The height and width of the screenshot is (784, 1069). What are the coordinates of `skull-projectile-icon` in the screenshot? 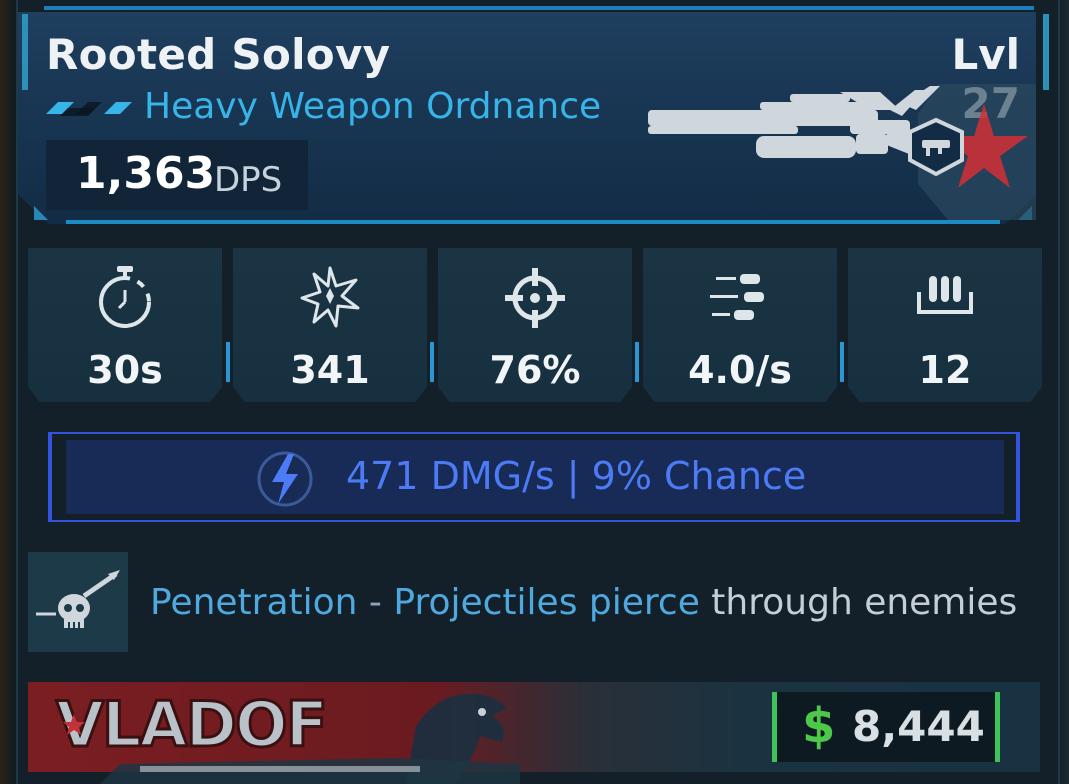 It's located at (78, 599).